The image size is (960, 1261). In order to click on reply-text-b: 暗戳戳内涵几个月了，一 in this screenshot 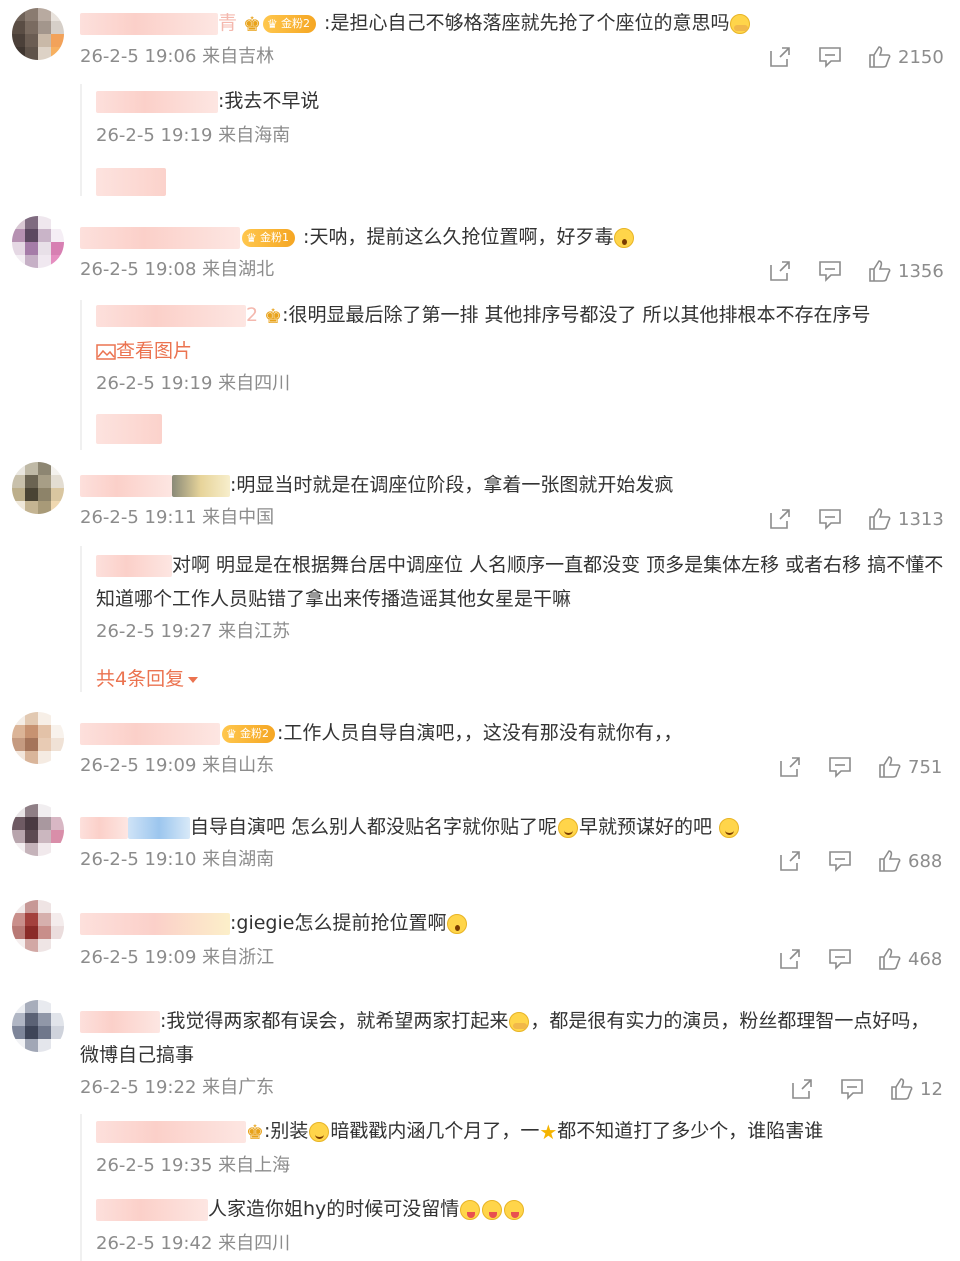, I will do `click(435, 1131)`.